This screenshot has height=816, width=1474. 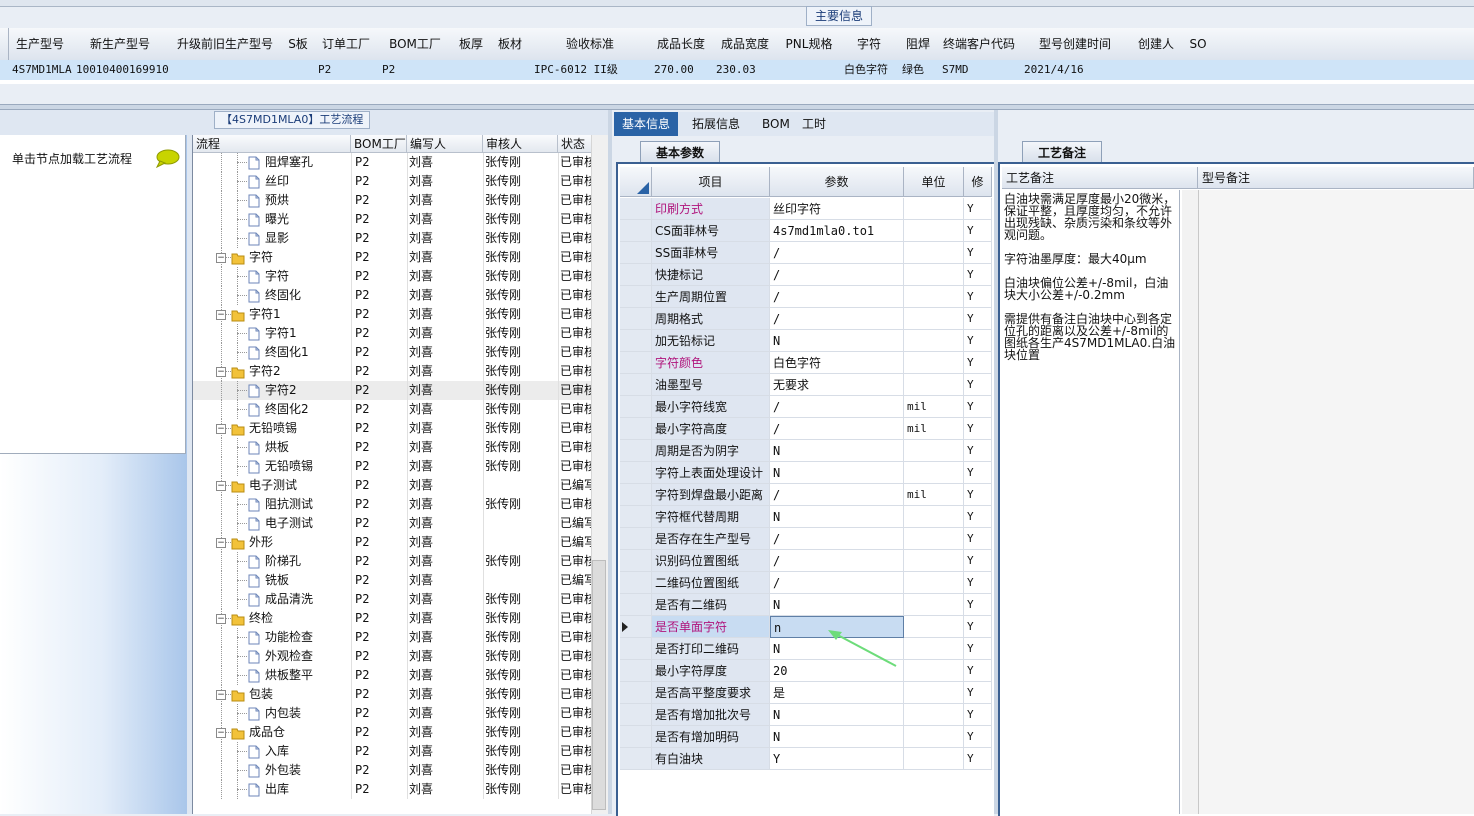 I want to click on param-row: 是否高平整度要求是 Y, so click(x=806, y=693).